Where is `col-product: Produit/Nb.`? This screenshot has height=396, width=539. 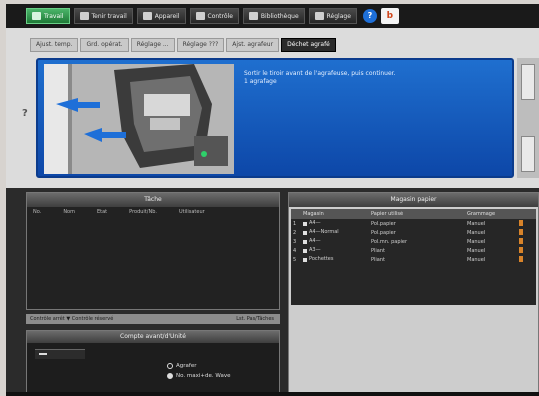 col-product: Produit/Nb. is located at coordinates (143, 212).